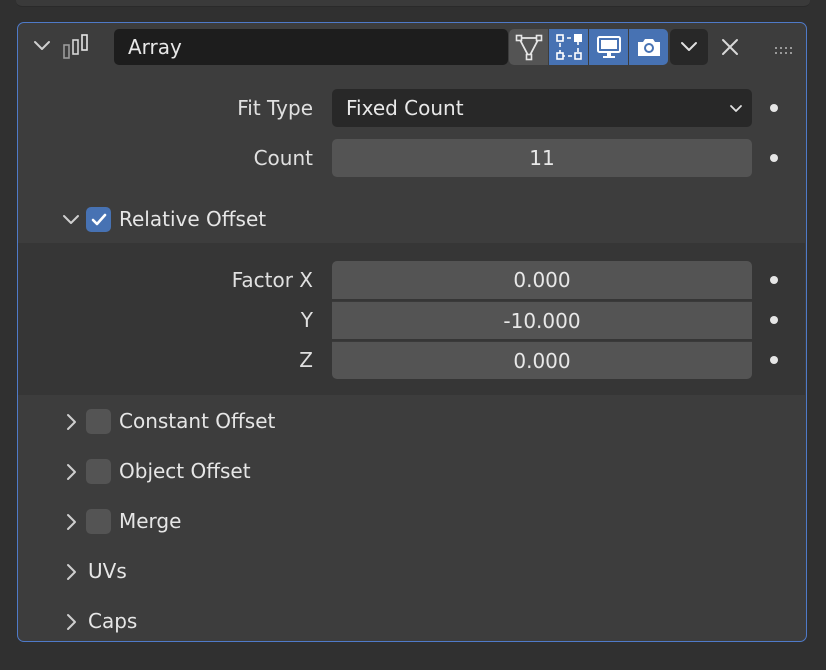  I want to click on render-toggle, so click(648, 47).